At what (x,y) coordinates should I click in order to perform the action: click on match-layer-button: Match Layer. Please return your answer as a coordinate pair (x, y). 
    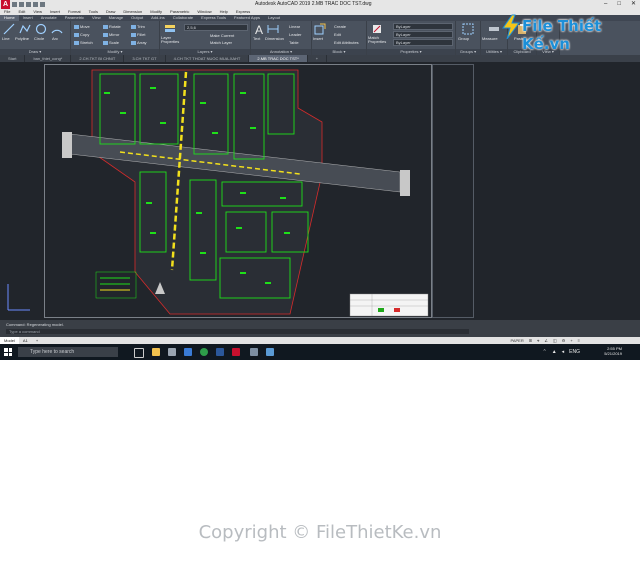
    Looking at the image, I should click on (221, 42).